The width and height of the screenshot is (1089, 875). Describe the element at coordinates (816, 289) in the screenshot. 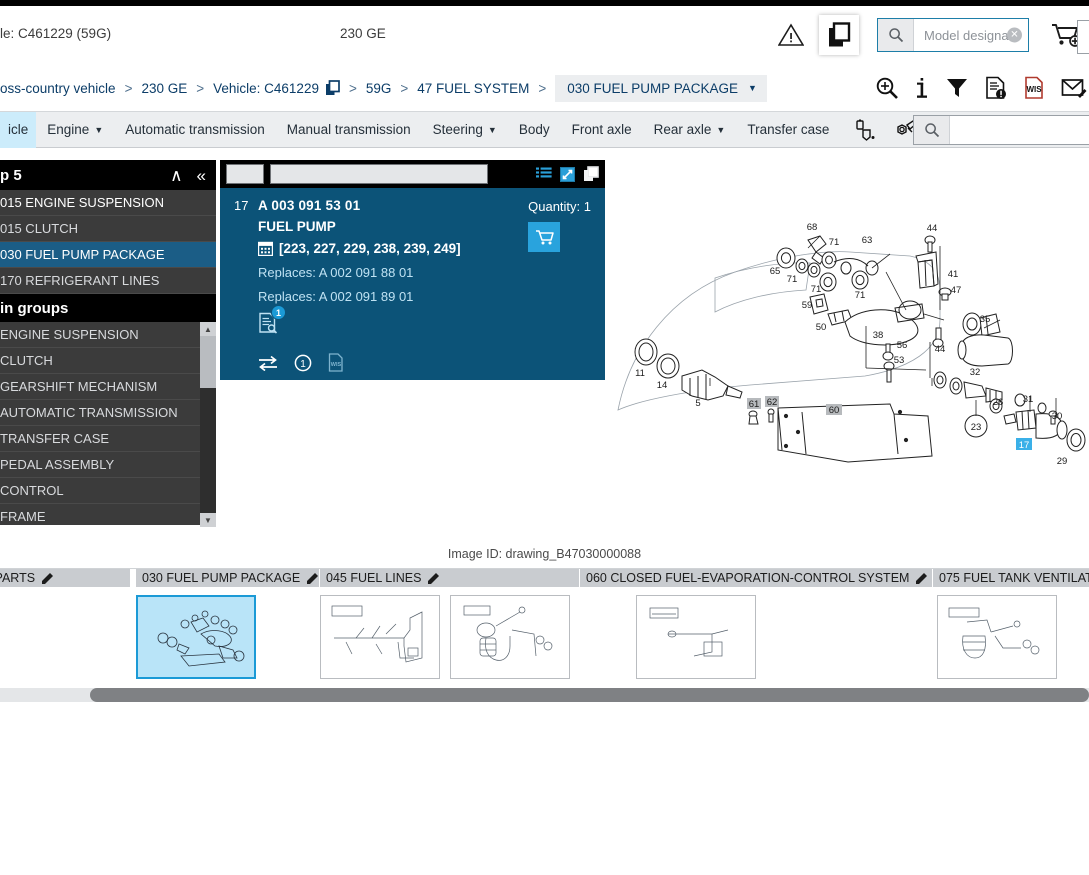

I see `svg-text: 71` at that location.